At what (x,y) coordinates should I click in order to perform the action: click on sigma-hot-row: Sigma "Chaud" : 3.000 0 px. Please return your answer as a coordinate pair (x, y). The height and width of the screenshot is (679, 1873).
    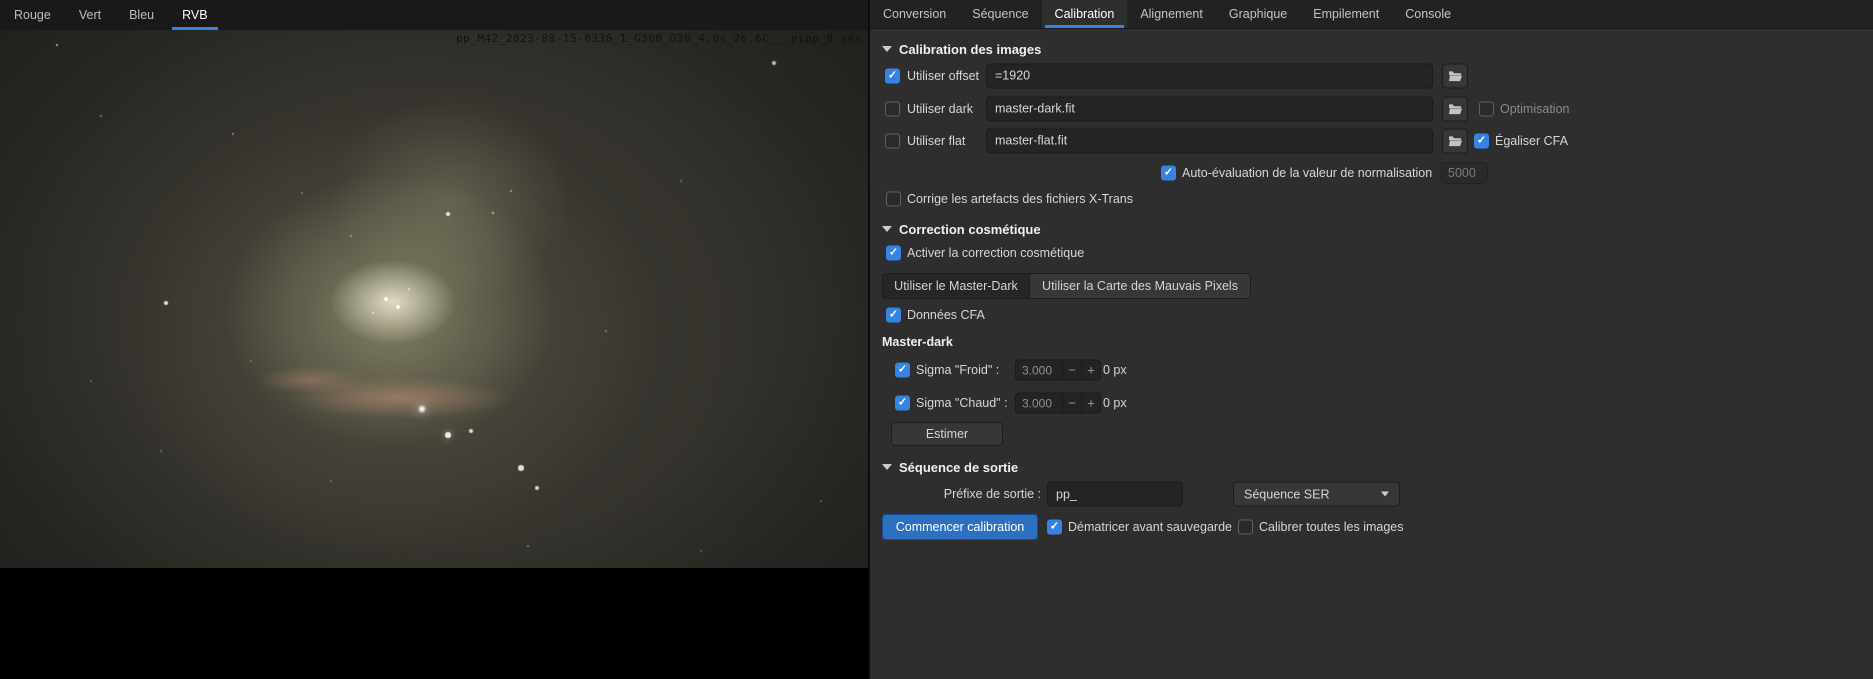
    Looking at the image, I should click on (1371, 403).